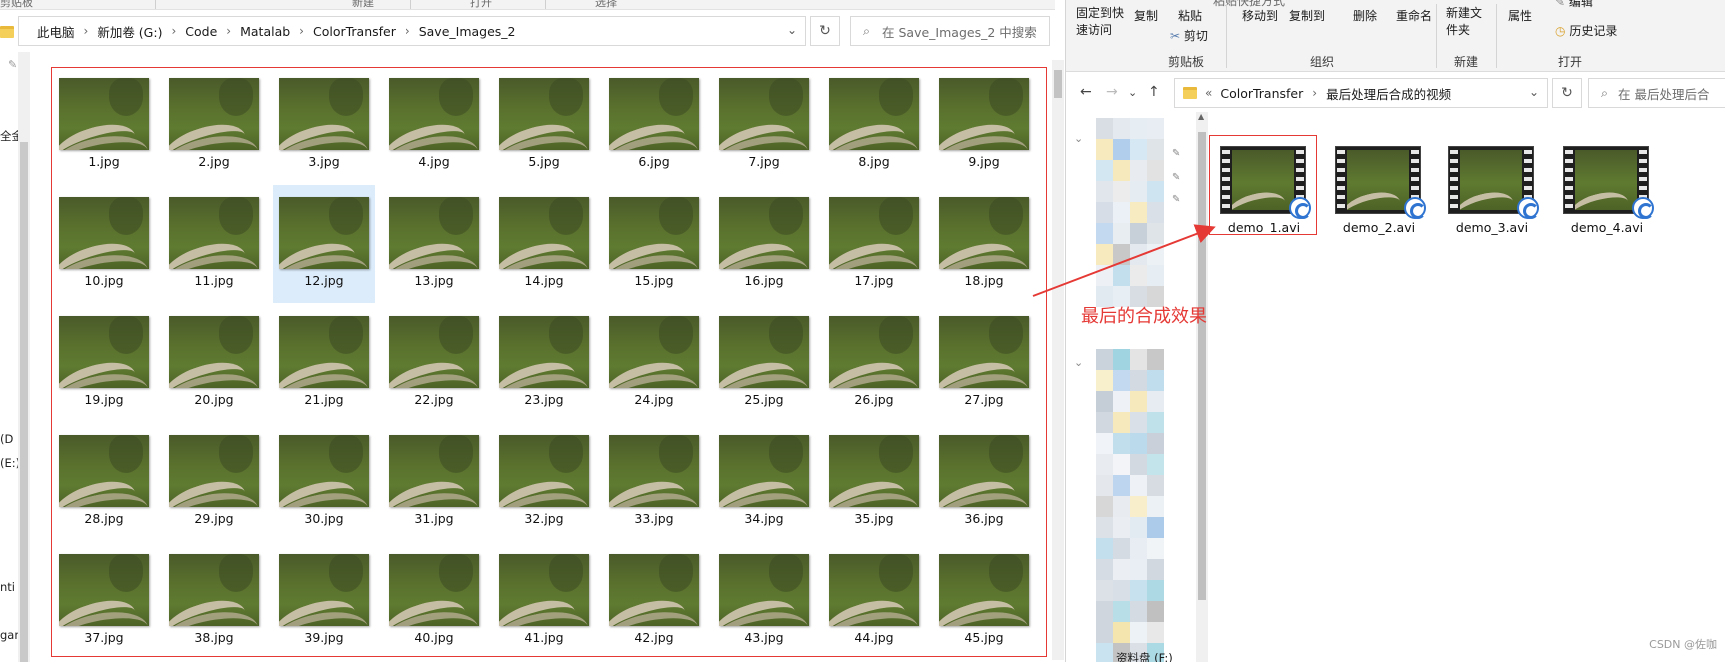 The image size is (1725, 662). What do you see at coordinates (324, 244) in the screenshot?
I see `thumbnail-item: 12.jpg` at bounding box center [324, 244].